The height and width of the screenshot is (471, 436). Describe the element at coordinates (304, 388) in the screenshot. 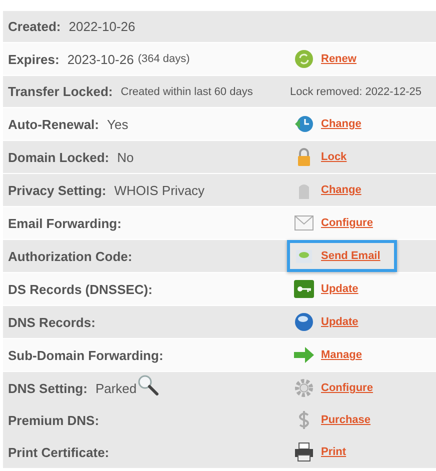

I see `settings-icon` at that location.